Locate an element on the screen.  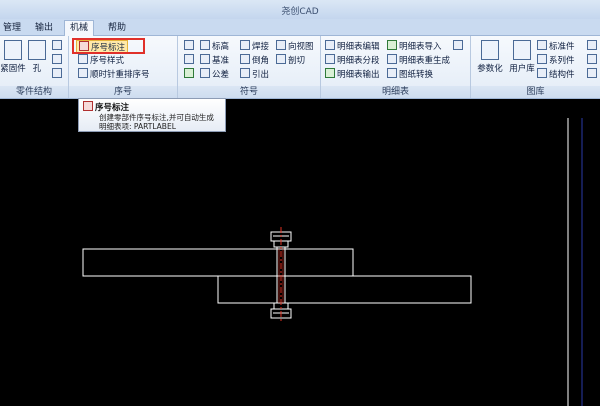
drawing-convert-label: 图纸转换 is located at coordinates (416, 75).